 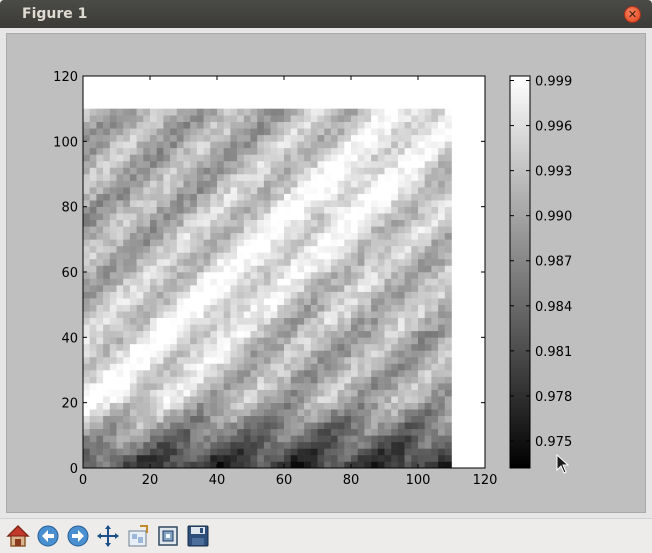 I want to click on close-button: ✕, so click(x=632, y=14).